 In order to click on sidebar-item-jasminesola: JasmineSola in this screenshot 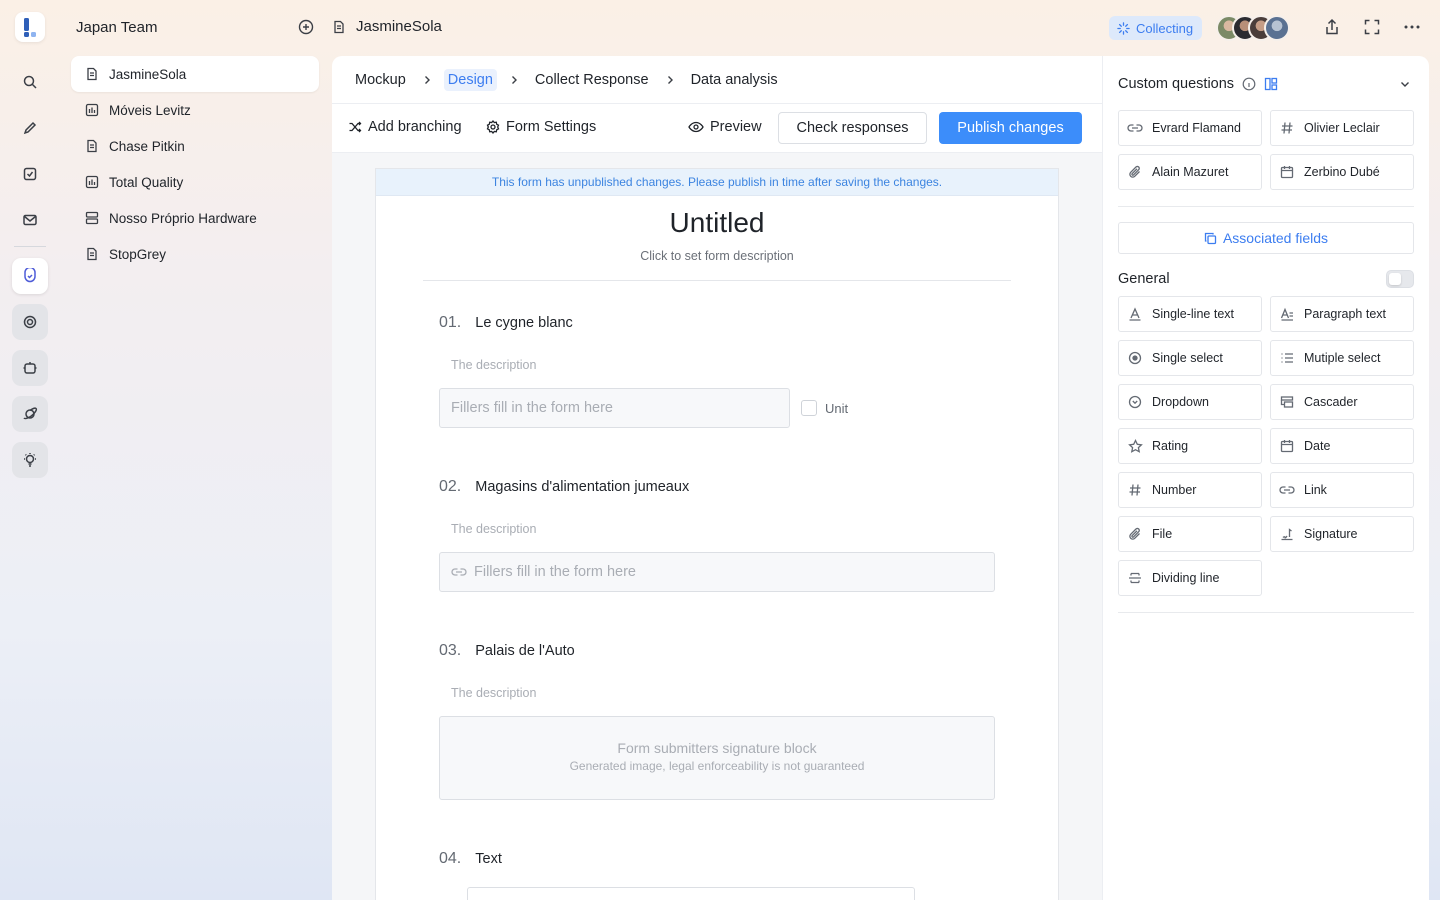, I will do `click(195, 74)`.